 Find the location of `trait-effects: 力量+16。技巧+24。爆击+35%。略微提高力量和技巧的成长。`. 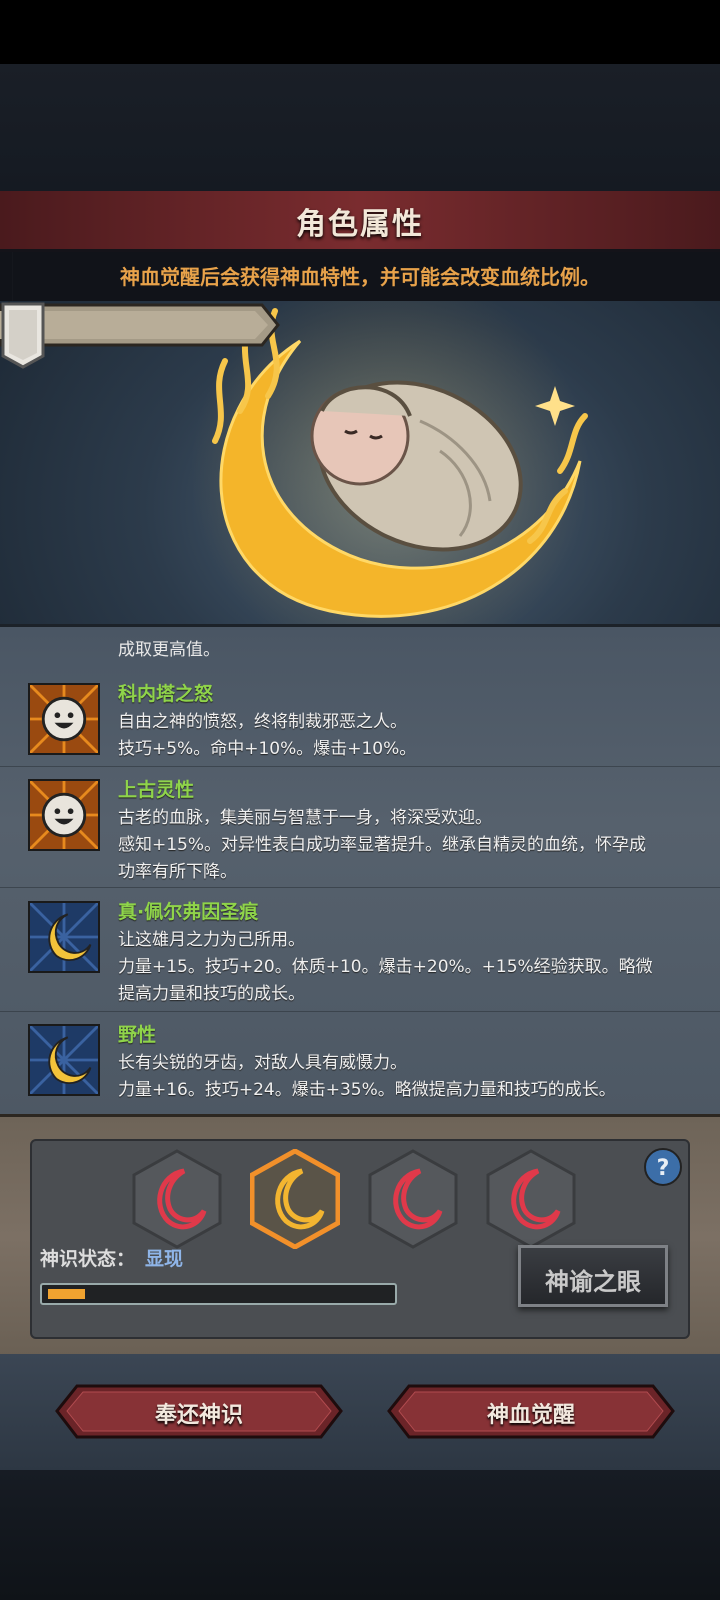

trait-effects: 力量+16。技巧+24。爆击+35%。略微提高力量和技巧的成长。 is located at coordinates (367, 1090).